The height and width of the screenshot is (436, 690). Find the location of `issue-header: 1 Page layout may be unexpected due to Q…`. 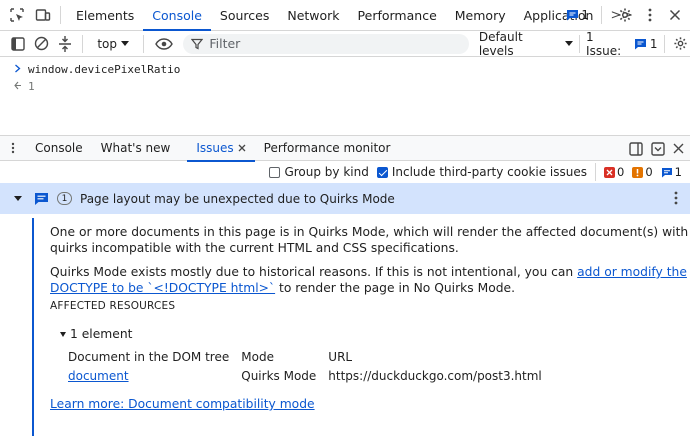

issue-header: 1 Page layout may be unexpected due to Q… is located at coordinates (345, 198).